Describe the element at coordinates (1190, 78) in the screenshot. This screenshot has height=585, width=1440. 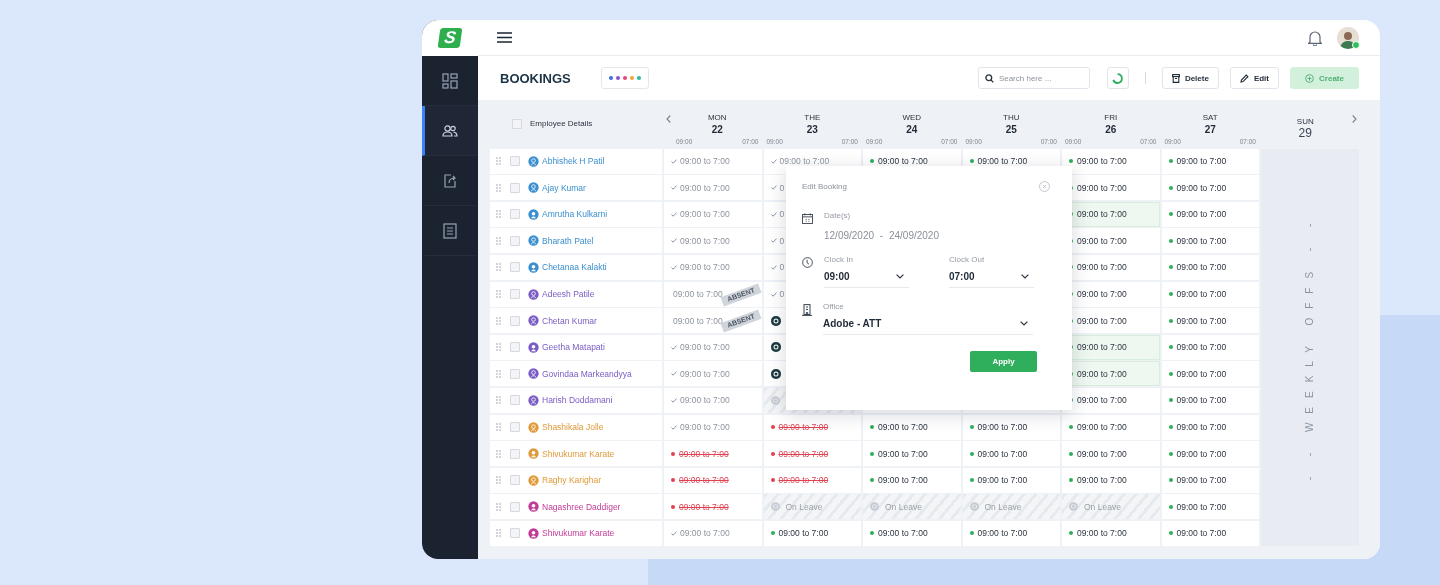
I see `delete-button: Delete` at that location.